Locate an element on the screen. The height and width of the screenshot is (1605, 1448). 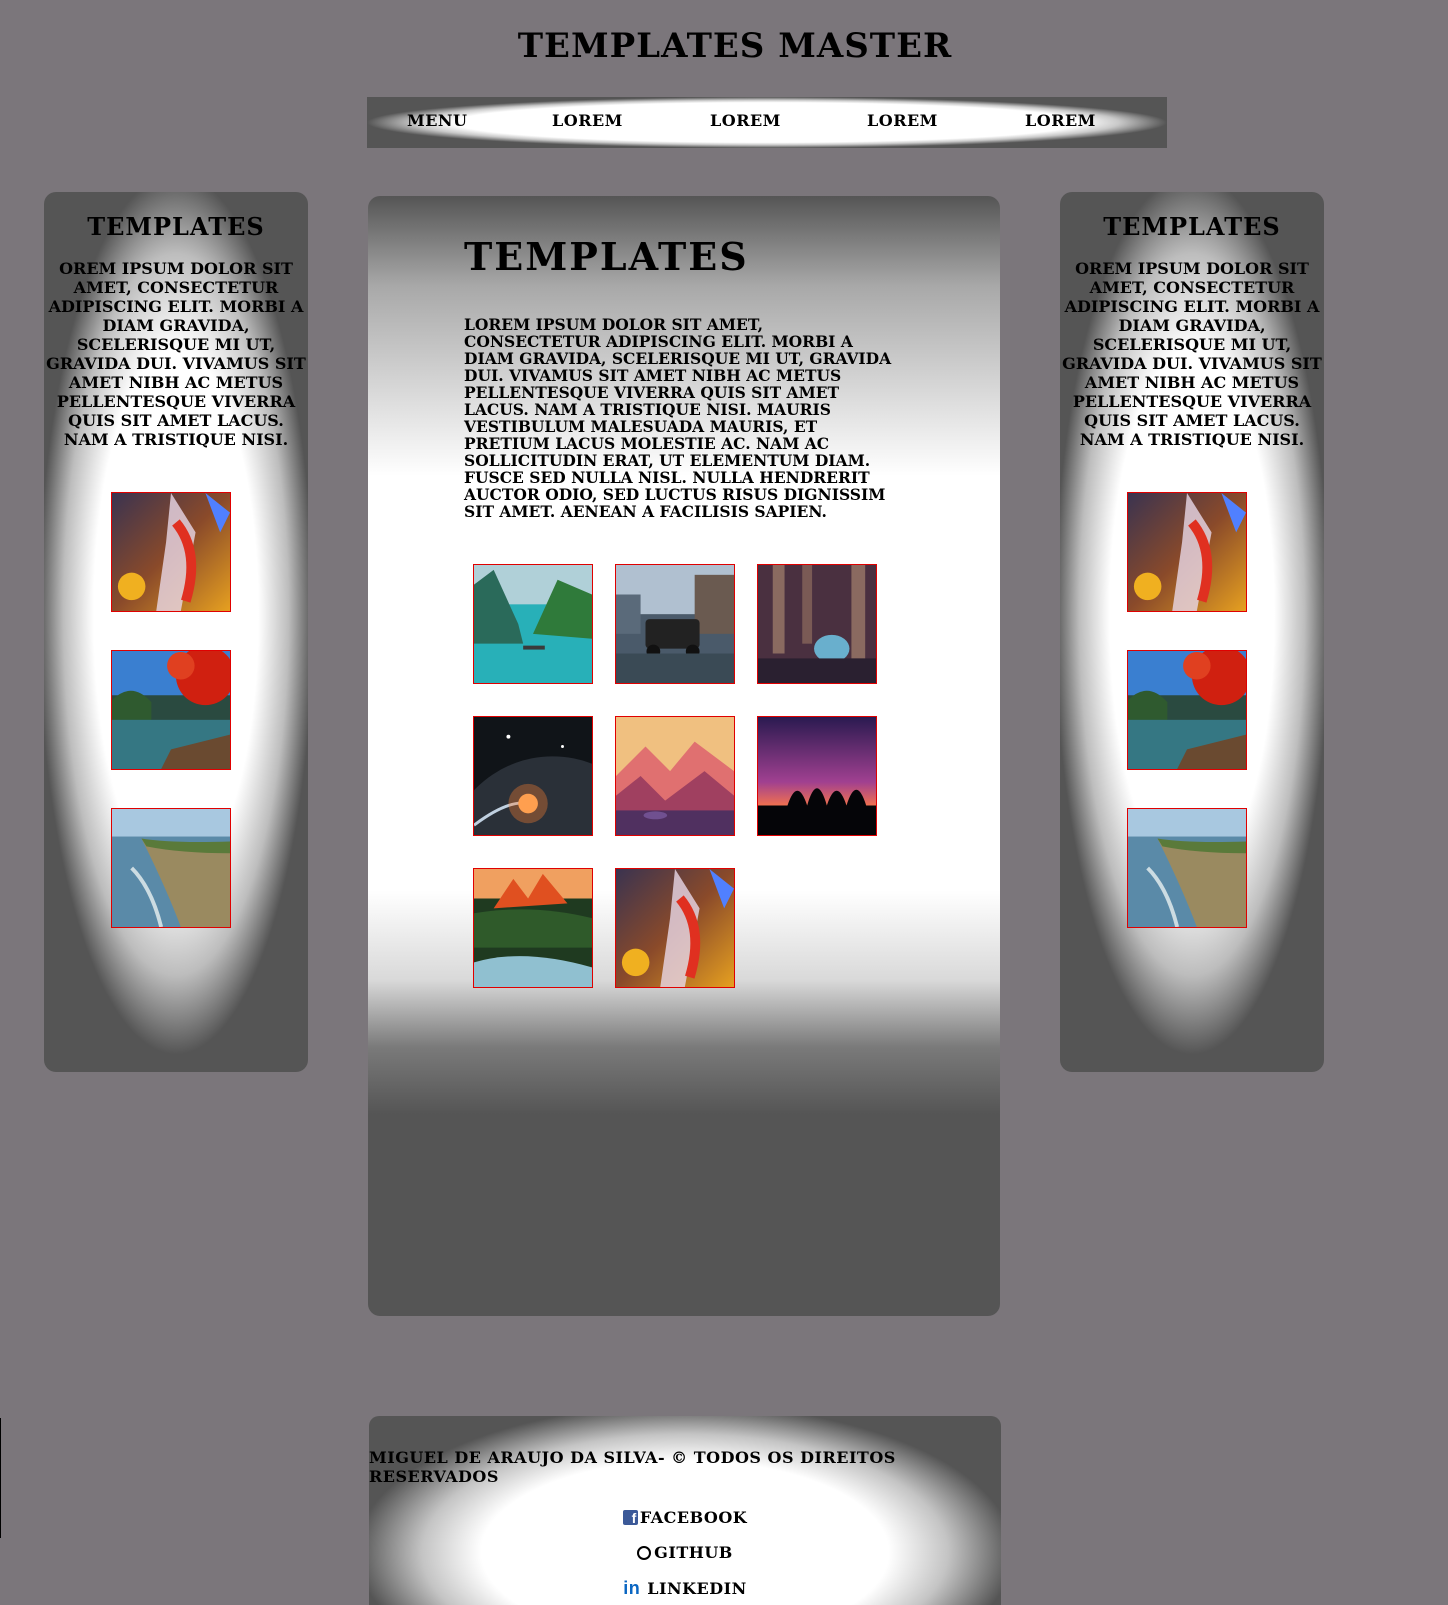
github-label: Github is located at coordinates (693, 1552).